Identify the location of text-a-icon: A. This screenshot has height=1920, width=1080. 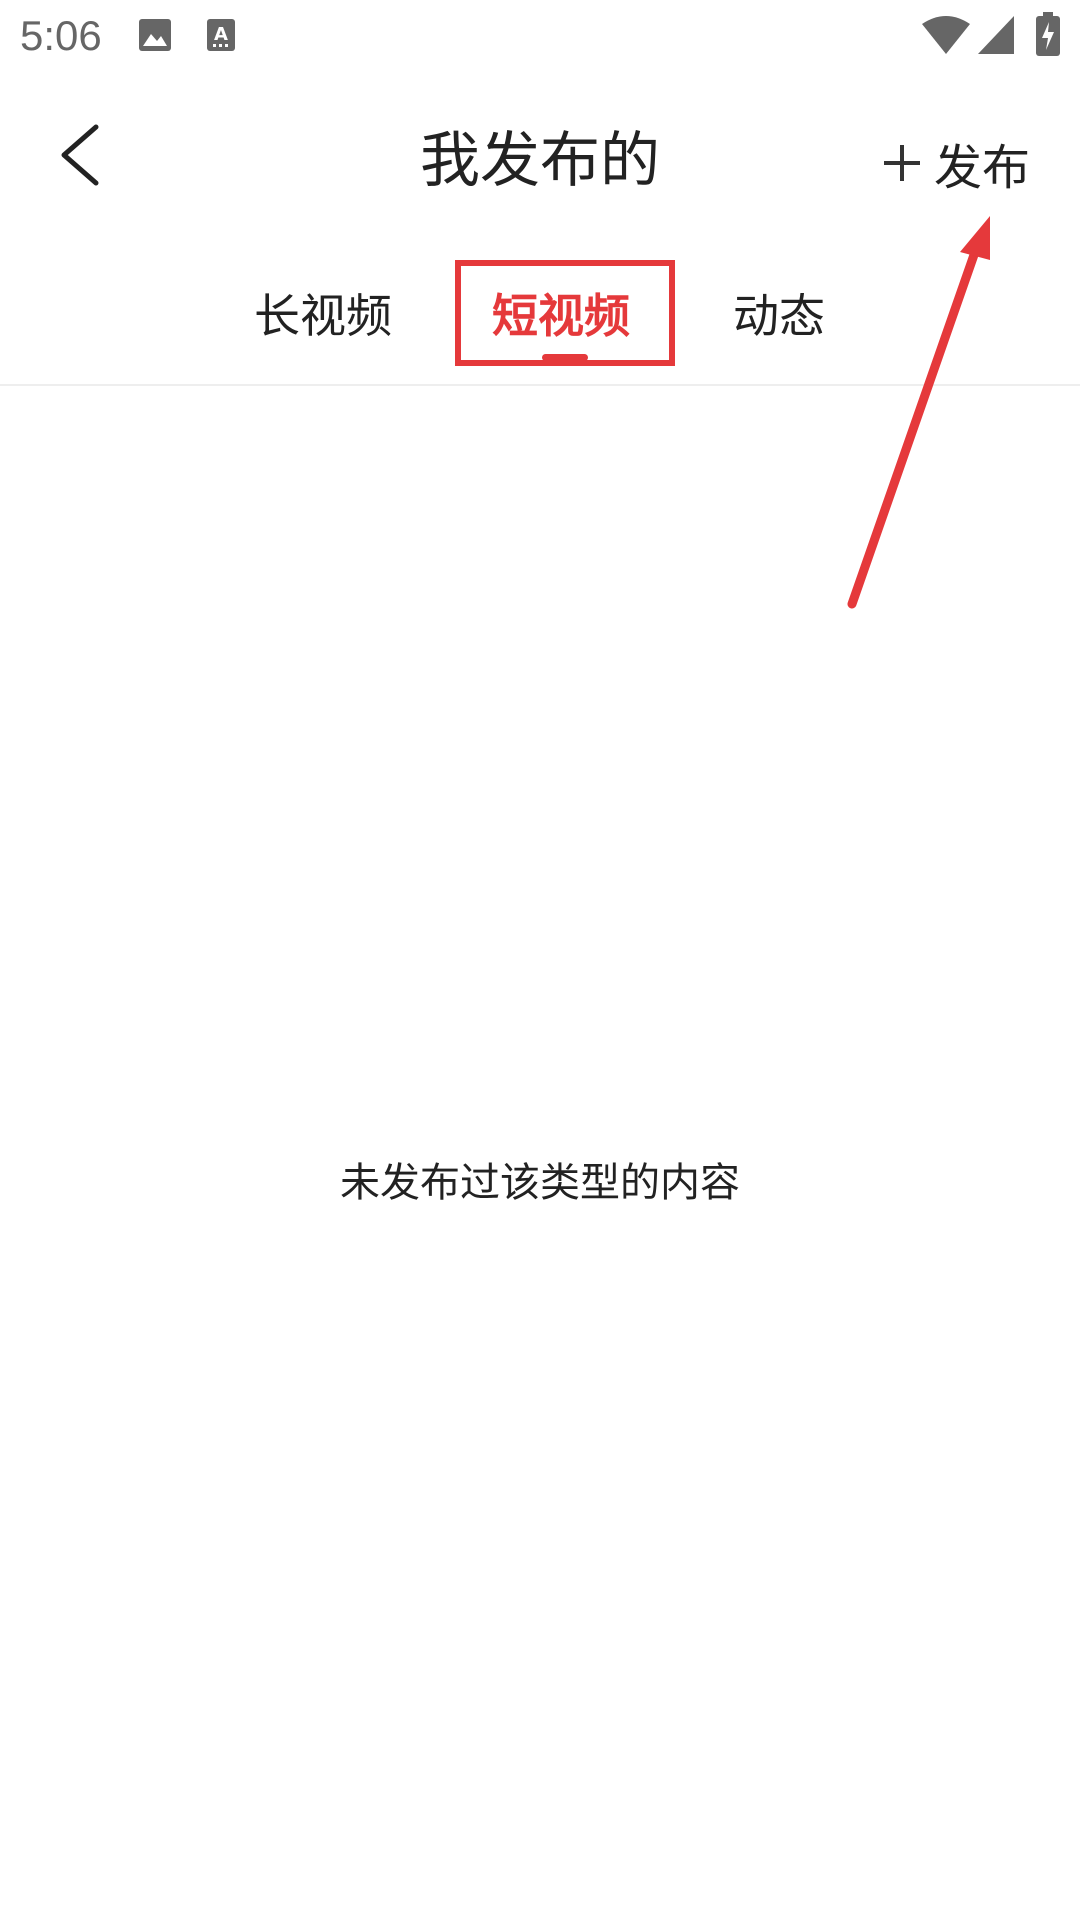
(221, 37).